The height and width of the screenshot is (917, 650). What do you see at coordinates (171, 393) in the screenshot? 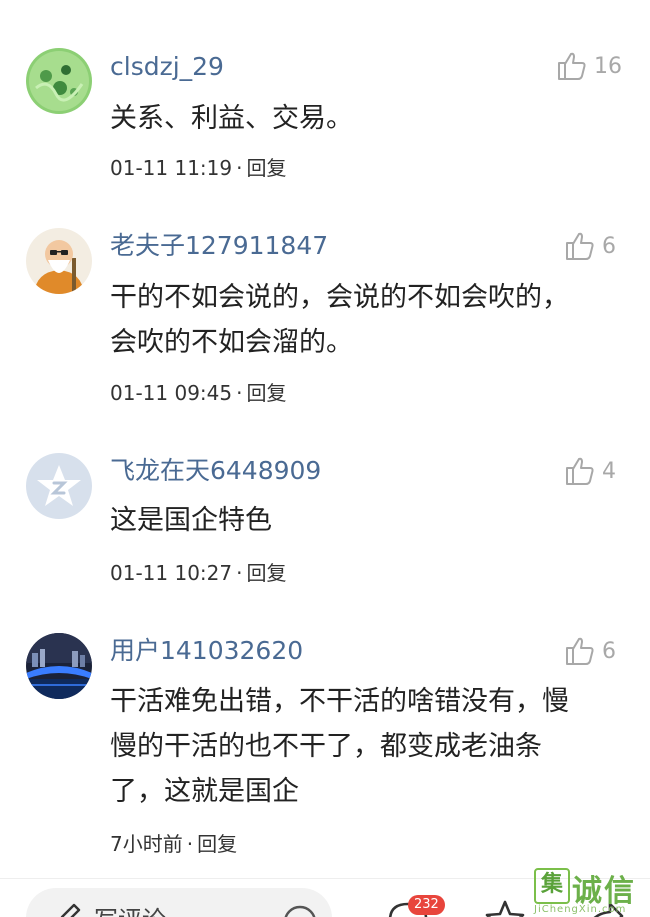
I see `timestamp: 01-11 09:45` at bounding box center [171, 393].